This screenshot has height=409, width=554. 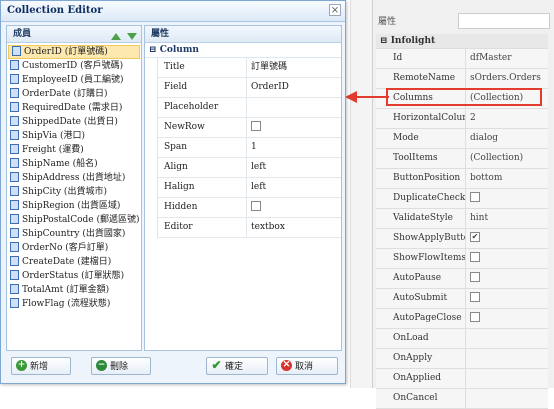 What do you see at coordinates (74, 234) in the screenshot?
I see `member-list-item: ShipCountry (出貨國家)` at bounding box center [74, 234].